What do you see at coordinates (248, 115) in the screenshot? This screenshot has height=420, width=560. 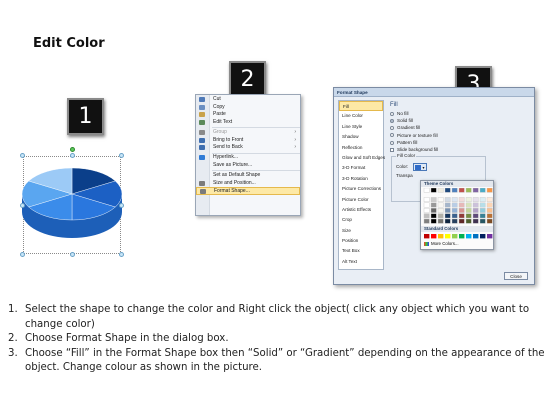 I see `menu-item-paste: Paste` at bounding box center [248, 115].